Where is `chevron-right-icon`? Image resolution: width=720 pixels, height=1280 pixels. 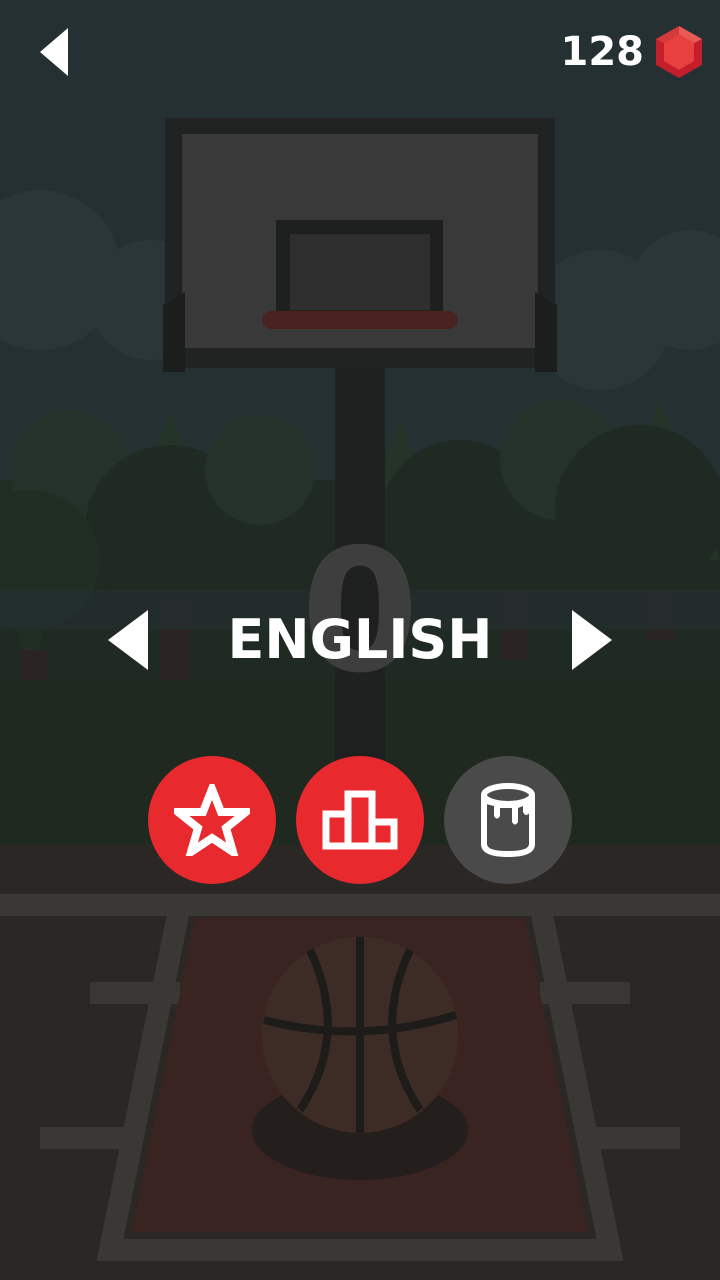 chevron-right-icon is located at coordinates (592, 640).